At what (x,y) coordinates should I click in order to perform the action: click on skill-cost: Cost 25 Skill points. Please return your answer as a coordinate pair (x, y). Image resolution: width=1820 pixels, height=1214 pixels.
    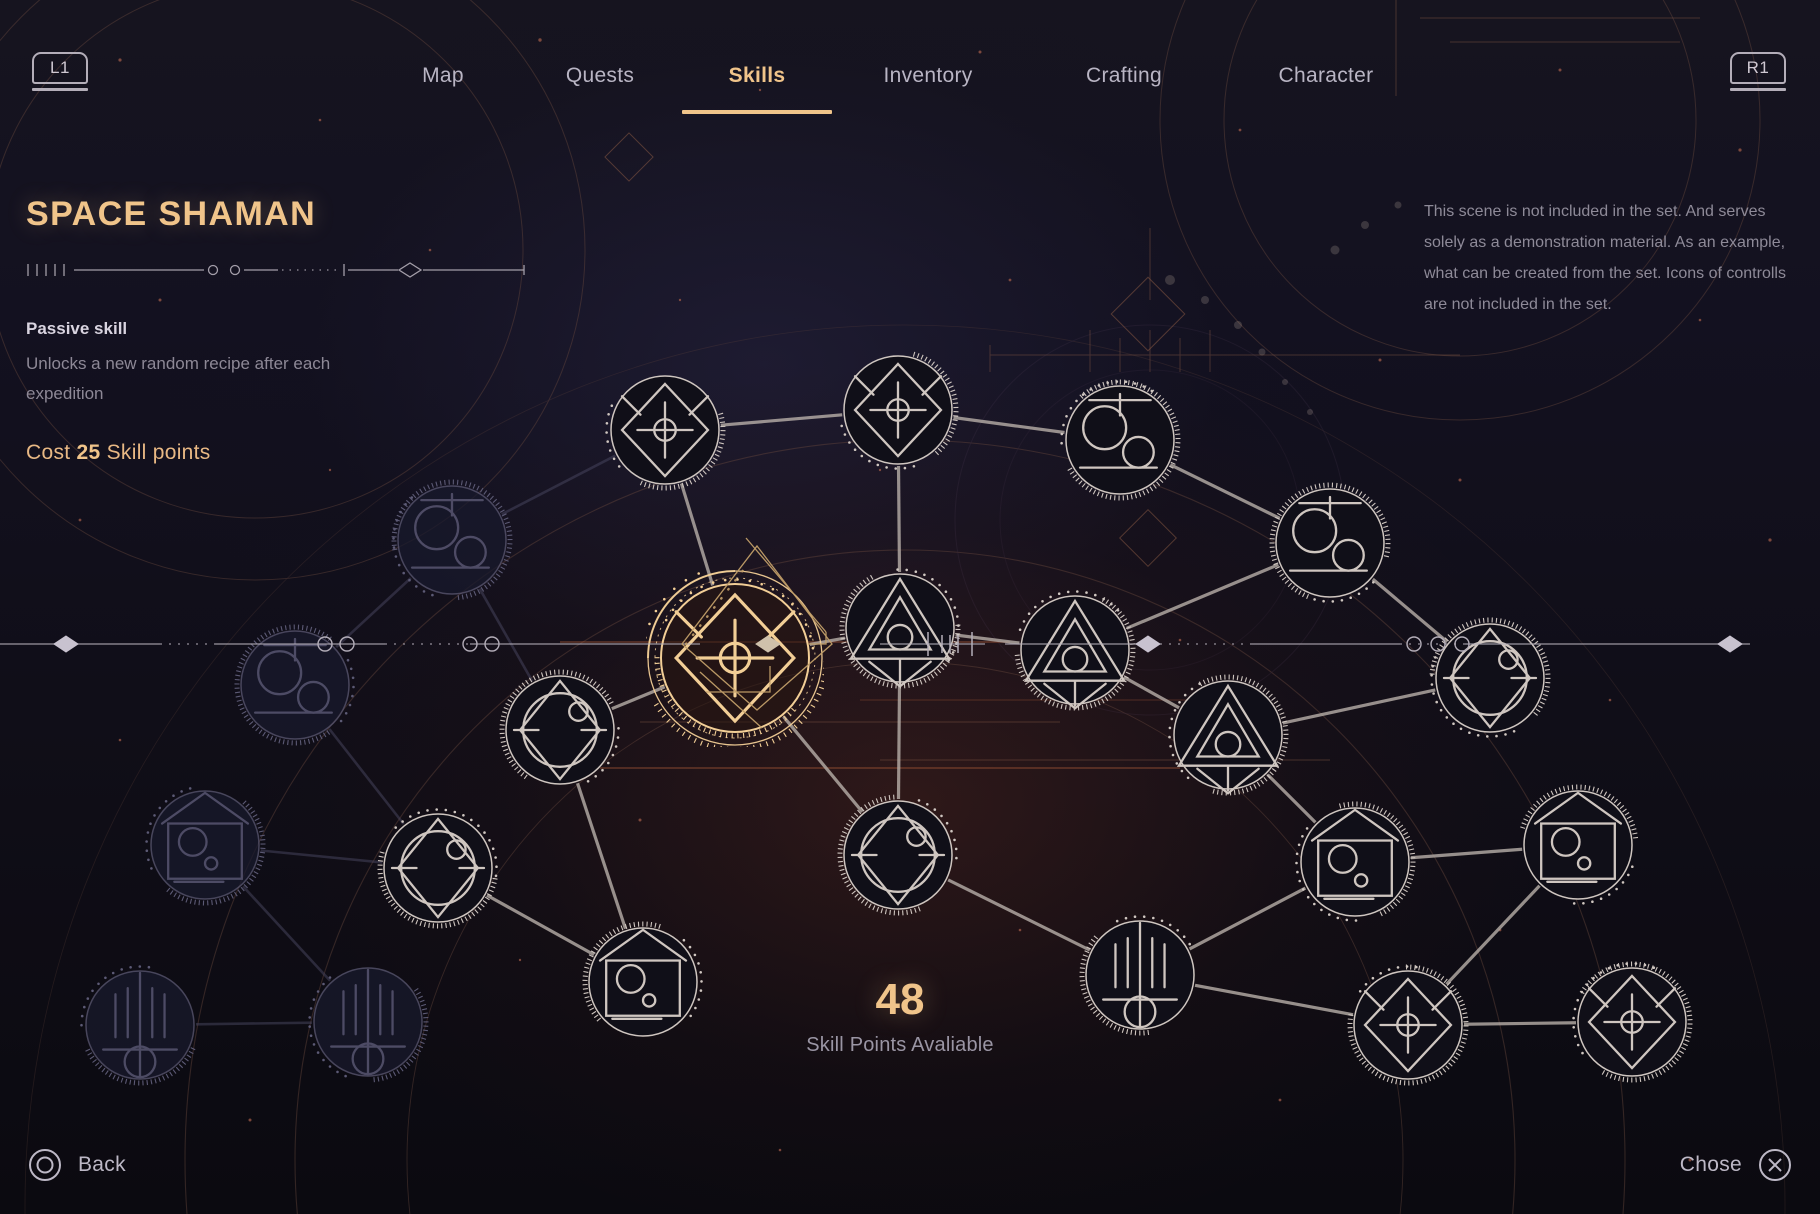
    Looking at the image, I should click on (236, 453).